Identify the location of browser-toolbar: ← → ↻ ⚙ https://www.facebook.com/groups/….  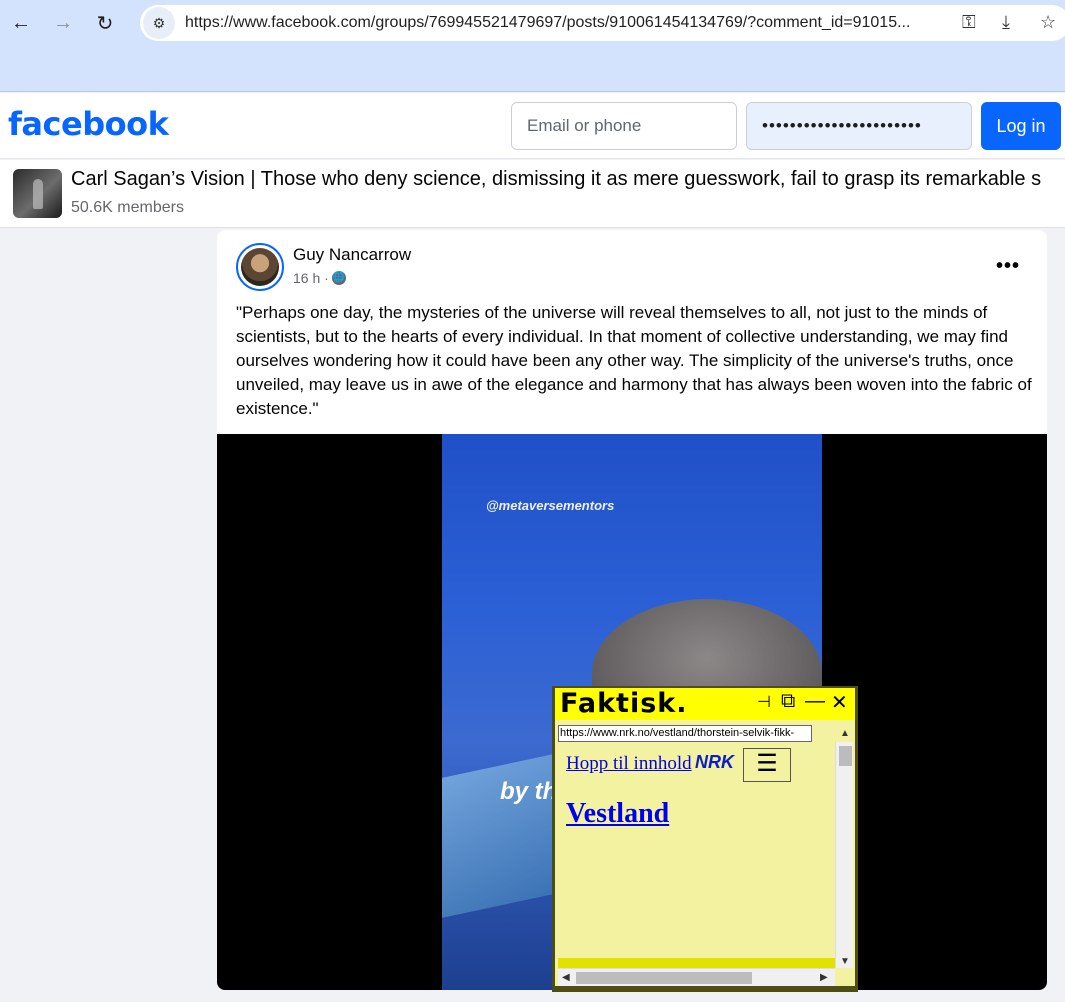
(532, 23).